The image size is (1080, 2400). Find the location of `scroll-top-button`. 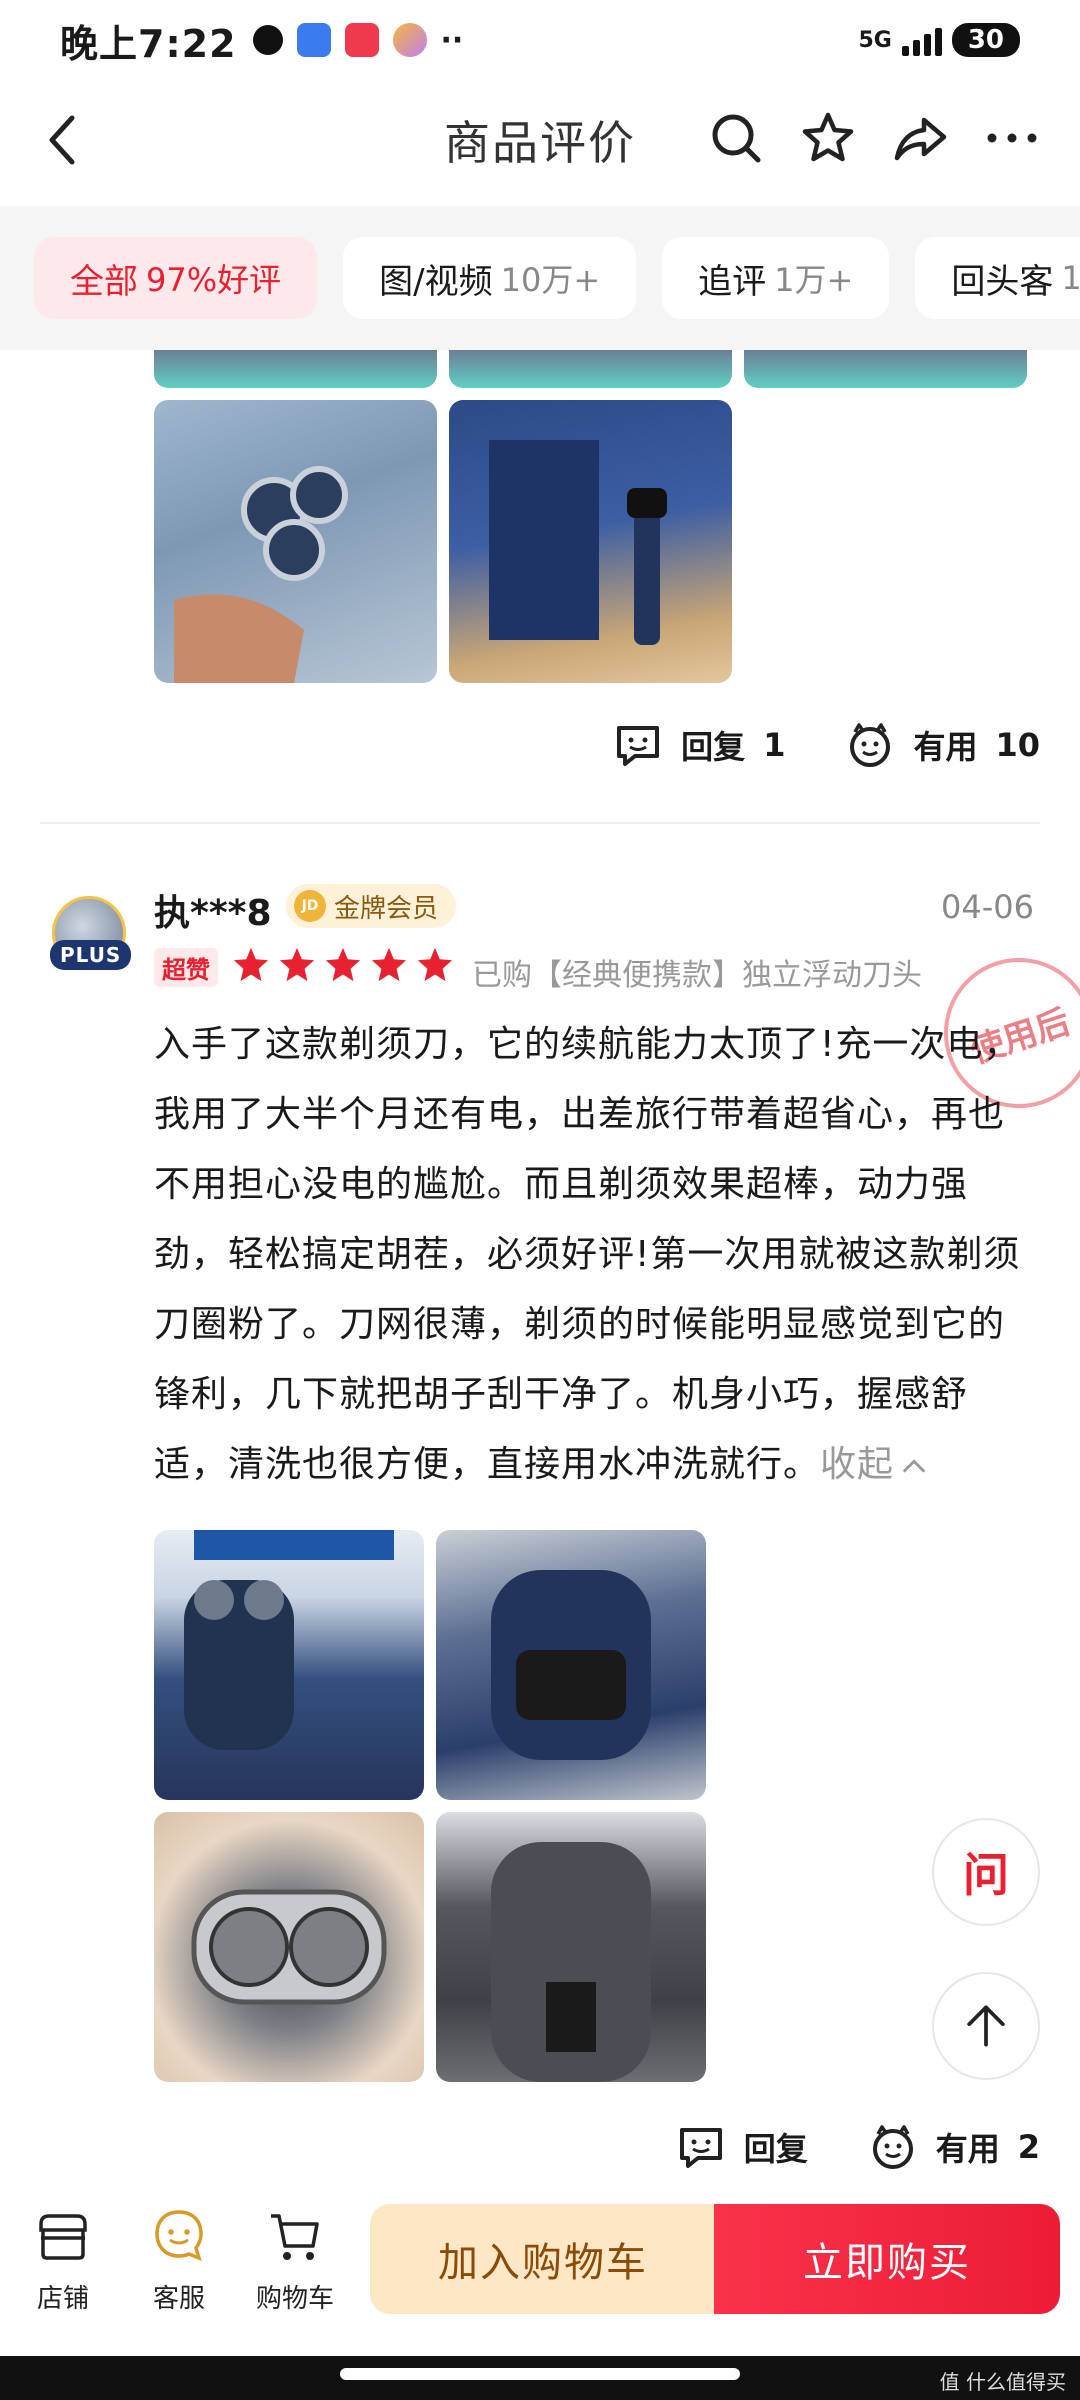

scroll-top-button is located at coordinates (986, 2026).